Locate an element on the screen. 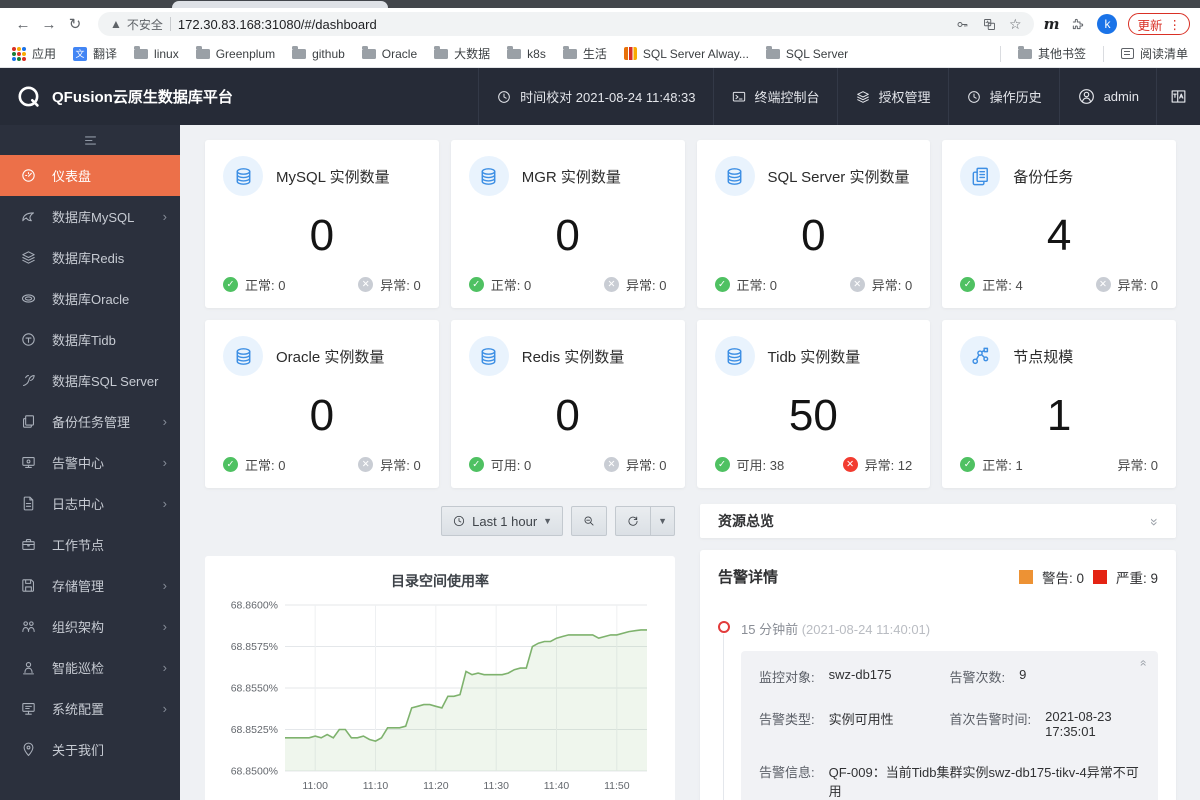  bookmark-folder: Oracle is located at coordinates (389, 53).